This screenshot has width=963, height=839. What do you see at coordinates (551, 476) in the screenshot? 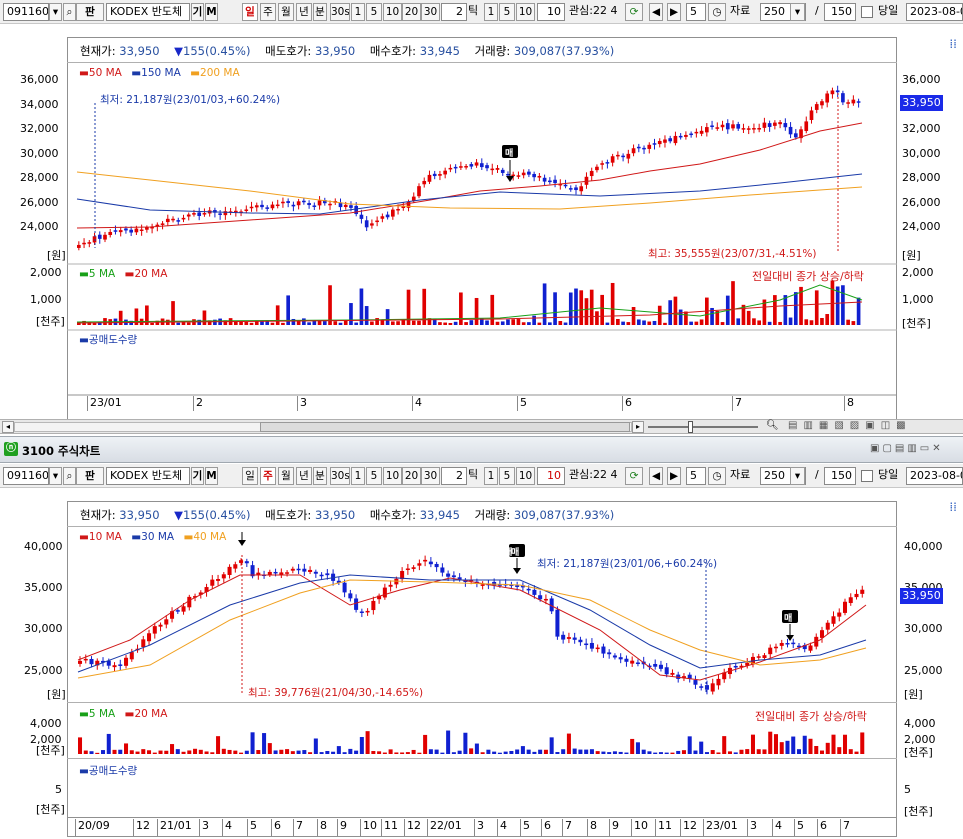
I see `tick-count-input: 10` at bounding box center [551, 476].